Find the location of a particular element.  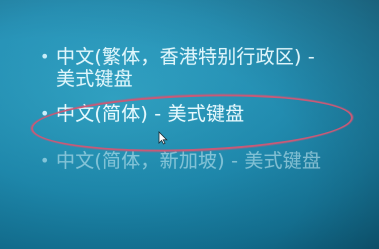

language-label: 中文(繁体，香港特别行政区) - 美式键盘 is located at coordinates (189, 68).